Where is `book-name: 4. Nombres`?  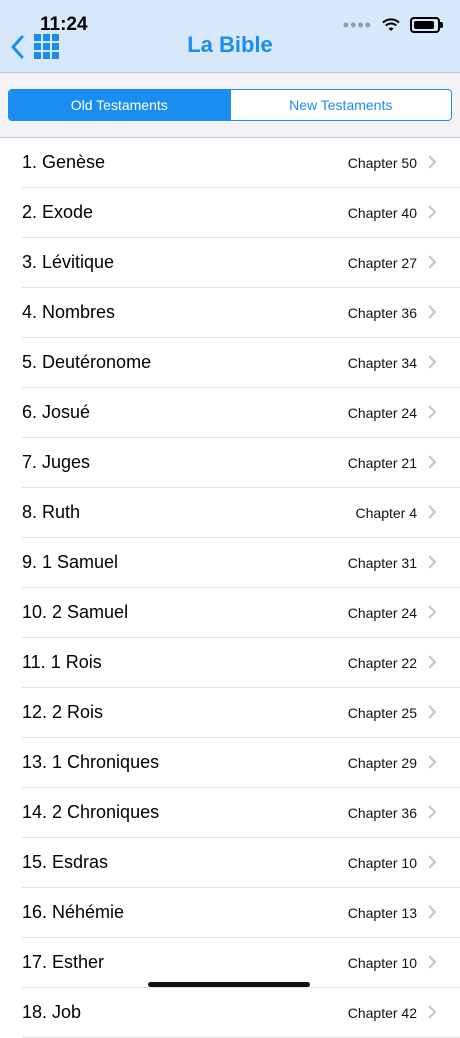 book-name: 4. Nombres is located at coordinates (69, 312).